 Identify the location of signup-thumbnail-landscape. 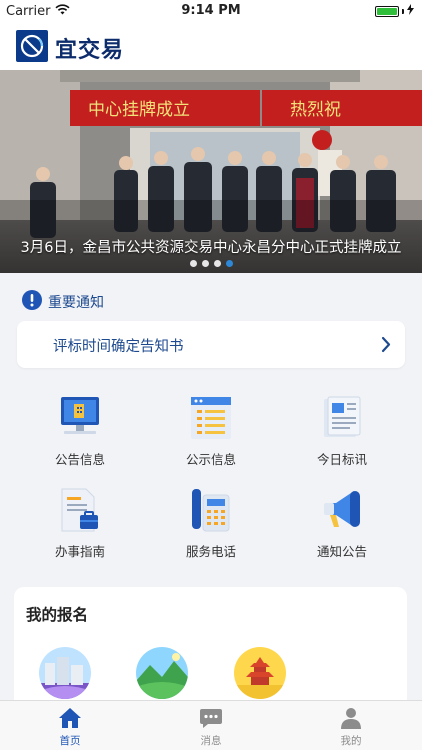
(162, 673).